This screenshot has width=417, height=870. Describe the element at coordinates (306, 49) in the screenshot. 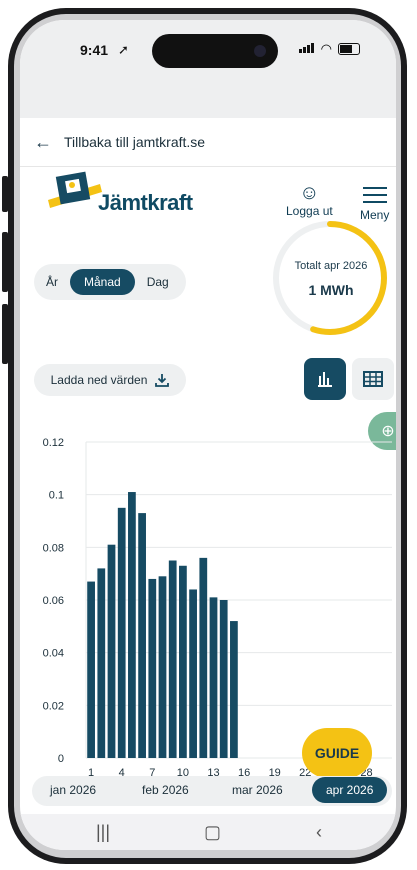

I see `signal-icon` at that location.